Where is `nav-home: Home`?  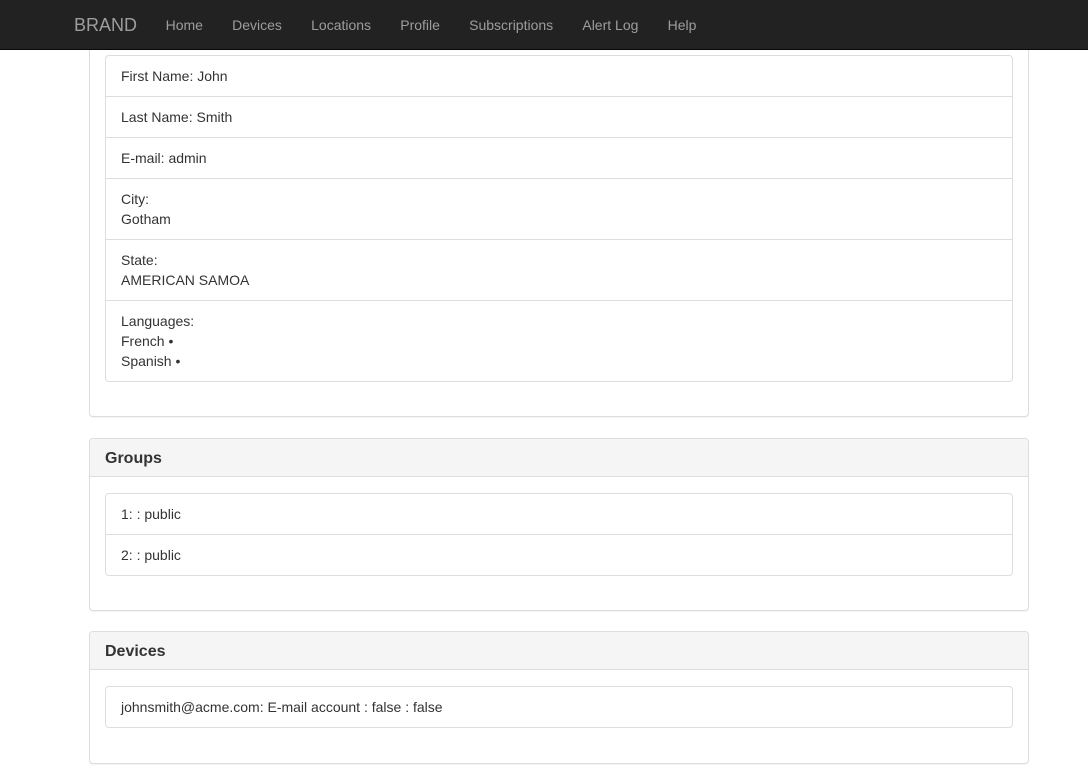 nav-home: Home is located at coordinates (184, 25).